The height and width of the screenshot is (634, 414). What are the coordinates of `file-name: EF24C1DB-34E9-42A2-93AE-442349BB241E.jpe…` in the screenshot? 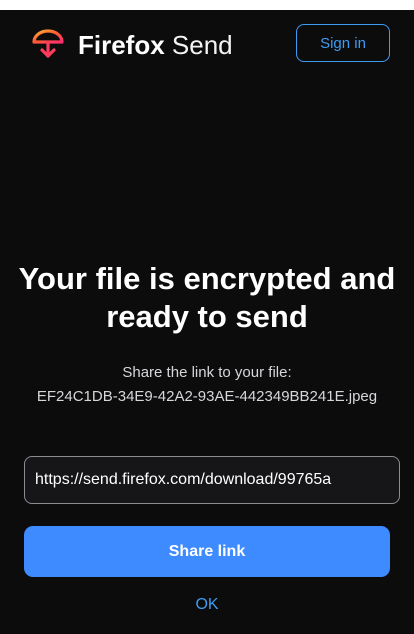 It's located at (207, 396).